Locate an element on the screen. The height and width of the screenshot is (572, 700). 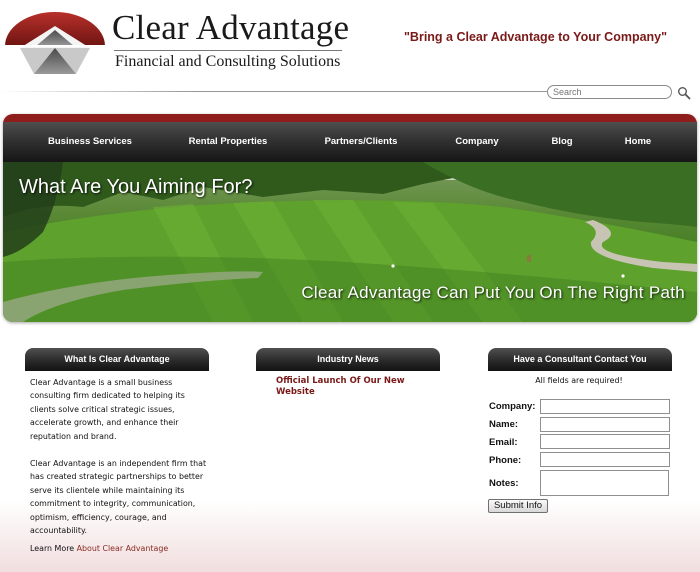
nav-item-company: Company is located at coordinates (477, 142).